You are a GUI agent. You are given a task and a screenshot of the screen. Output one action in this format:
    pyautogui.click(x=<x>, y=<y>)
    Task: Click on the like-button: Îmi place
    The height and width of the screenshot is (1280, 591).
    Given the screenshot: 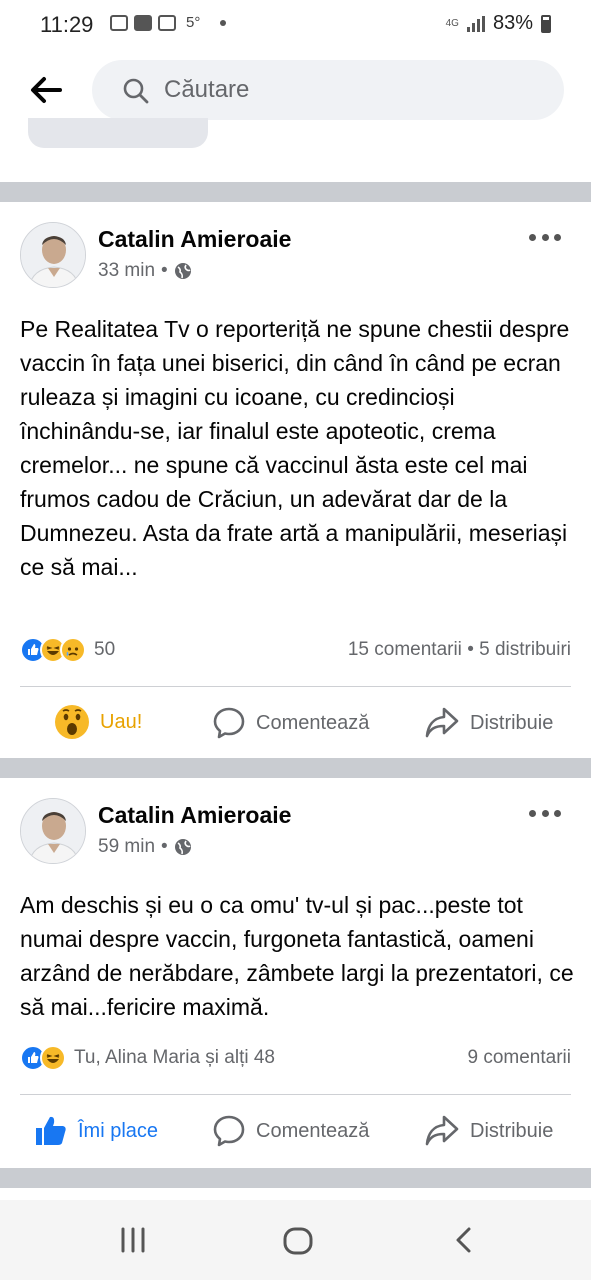 What is the action you would take?
    pyautogui.click(x=96, y=1131)
    